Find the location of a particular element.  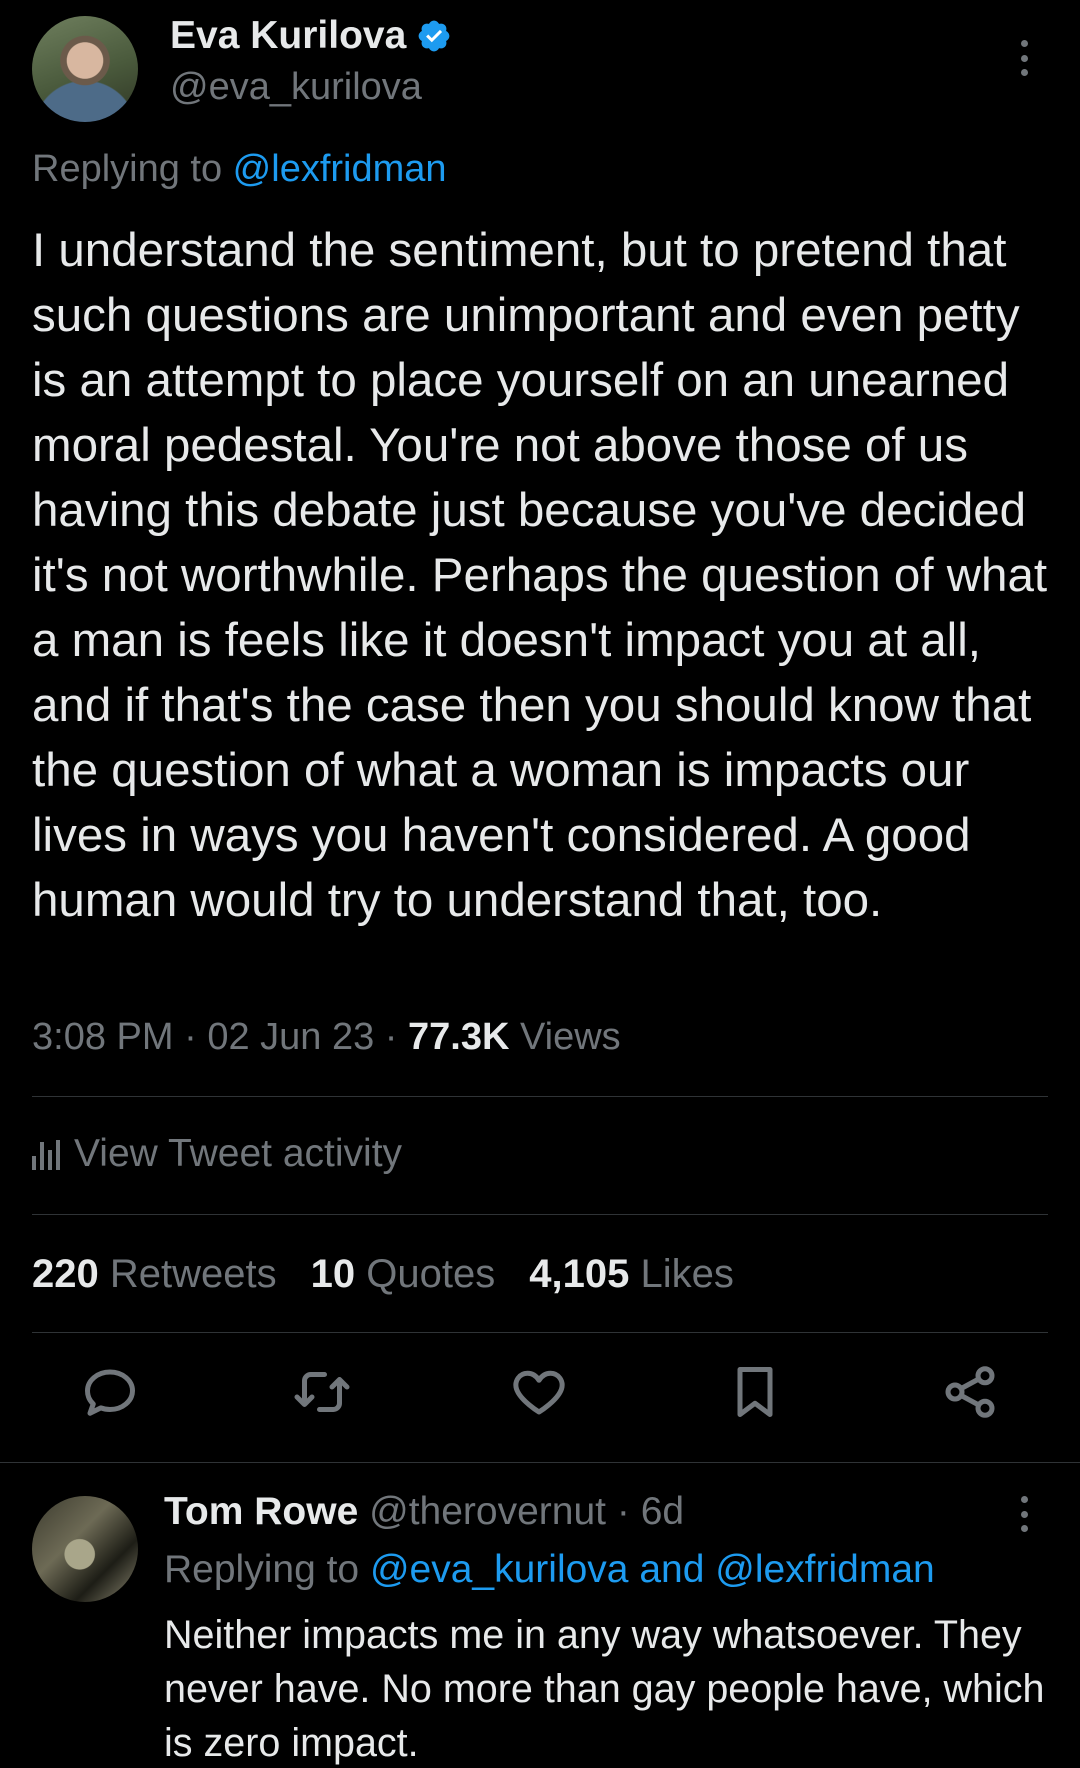

retweets-label: Retweets is located at coordinates (193, 1274).